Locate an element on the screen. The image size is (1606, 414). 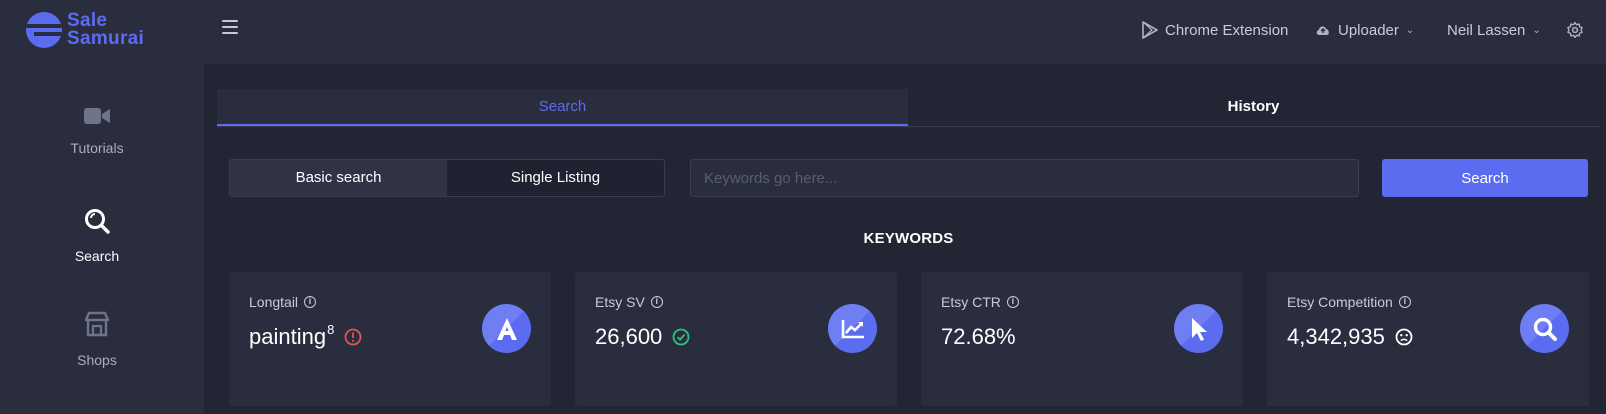
letter-a-icon is located at coordinates (506, 328).